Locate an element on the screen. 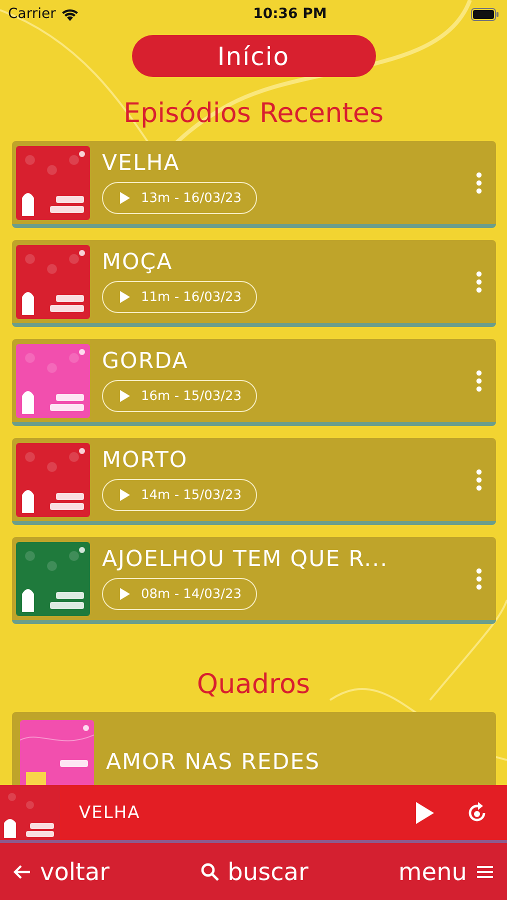 This screenshot has height=900, width=507. episode-card: AJOELHOU TEM QUE R... 08m - 14/03/23 is located at coordinates (254, 580).